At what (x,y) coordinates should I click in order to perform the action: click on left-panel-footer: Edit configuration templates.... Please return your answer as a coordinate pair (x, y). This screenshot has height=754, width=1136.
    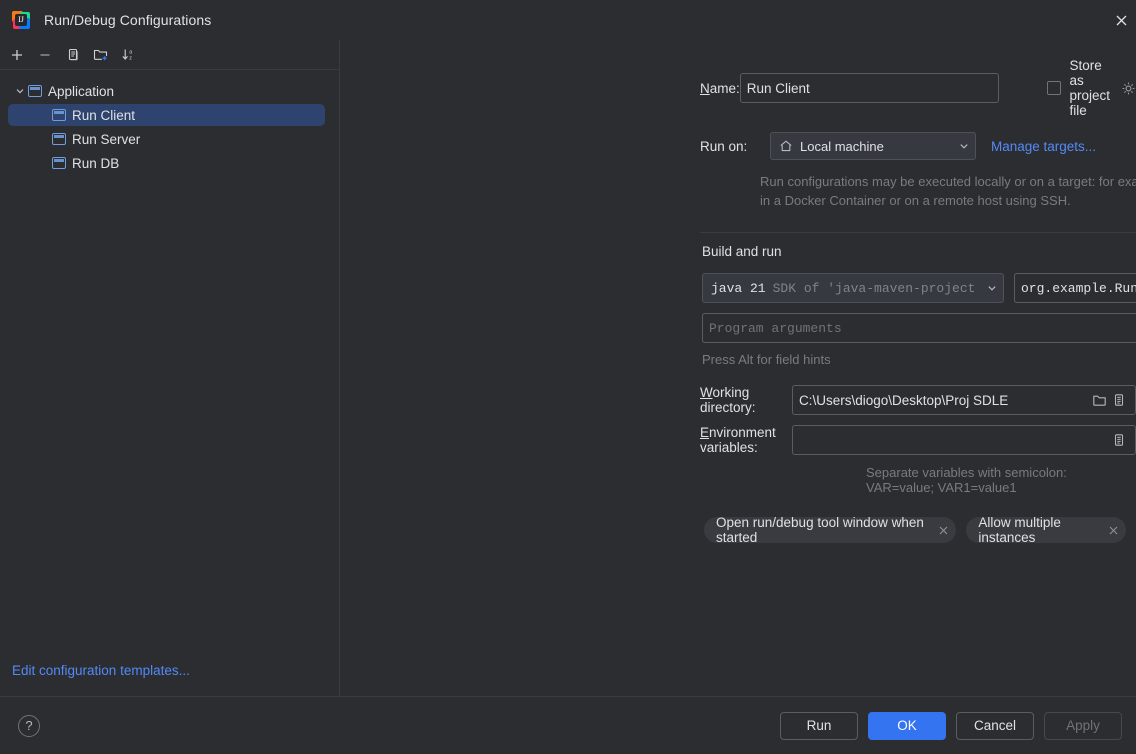
    Looking at the image, I should click on (169, 679).